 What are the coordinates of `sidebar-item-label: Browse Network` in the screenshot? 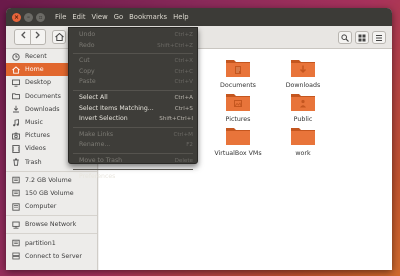 It's located at (51, 225).